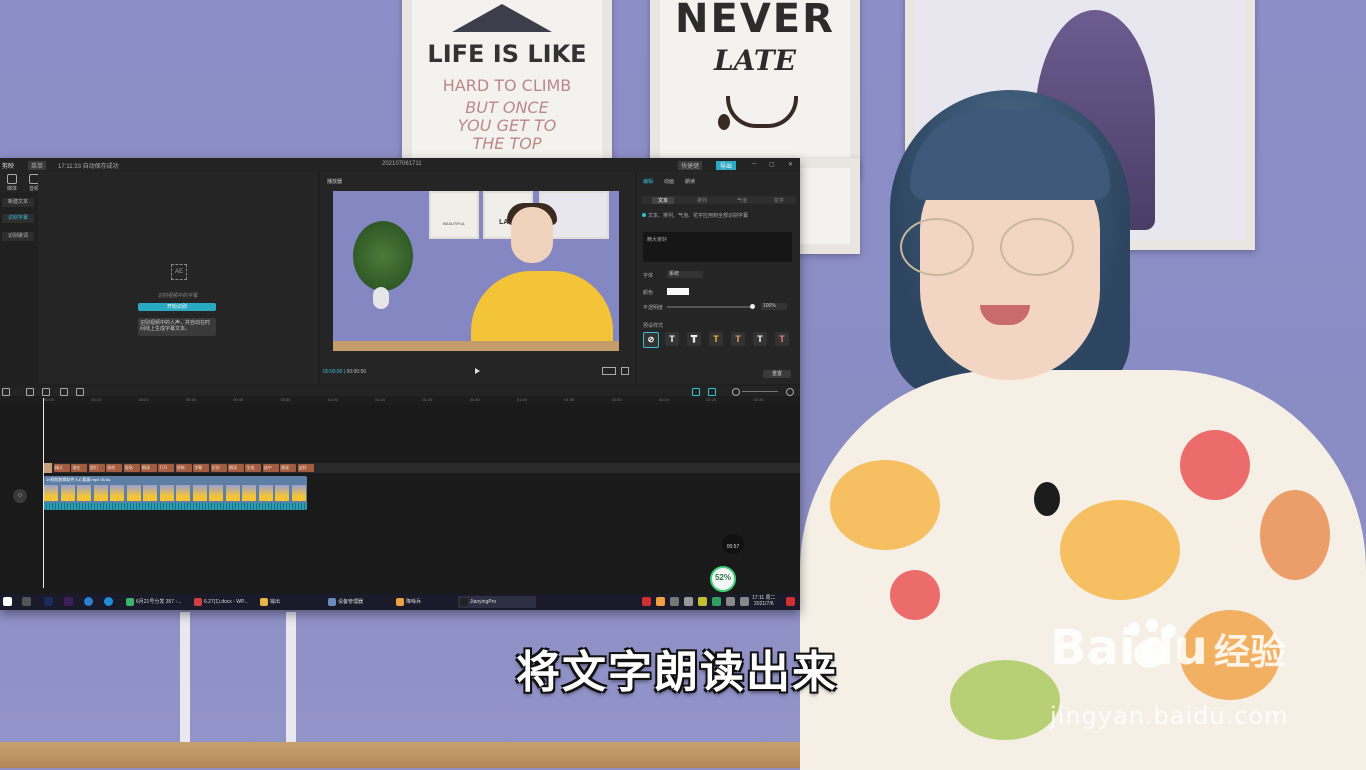 The height and width of the screenshot is (770, 1366). Describe the element at coordinates (6, 392) in the screenshot. I see `select-icon` at that location.